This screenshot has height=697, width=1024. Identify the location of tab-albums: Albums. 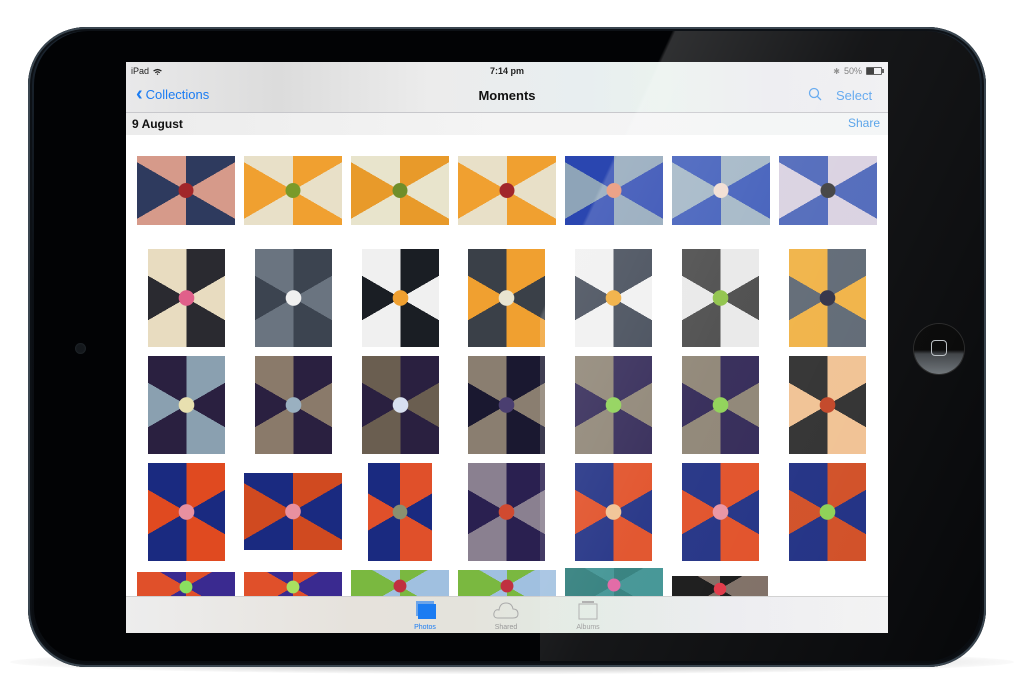
(588, 615).